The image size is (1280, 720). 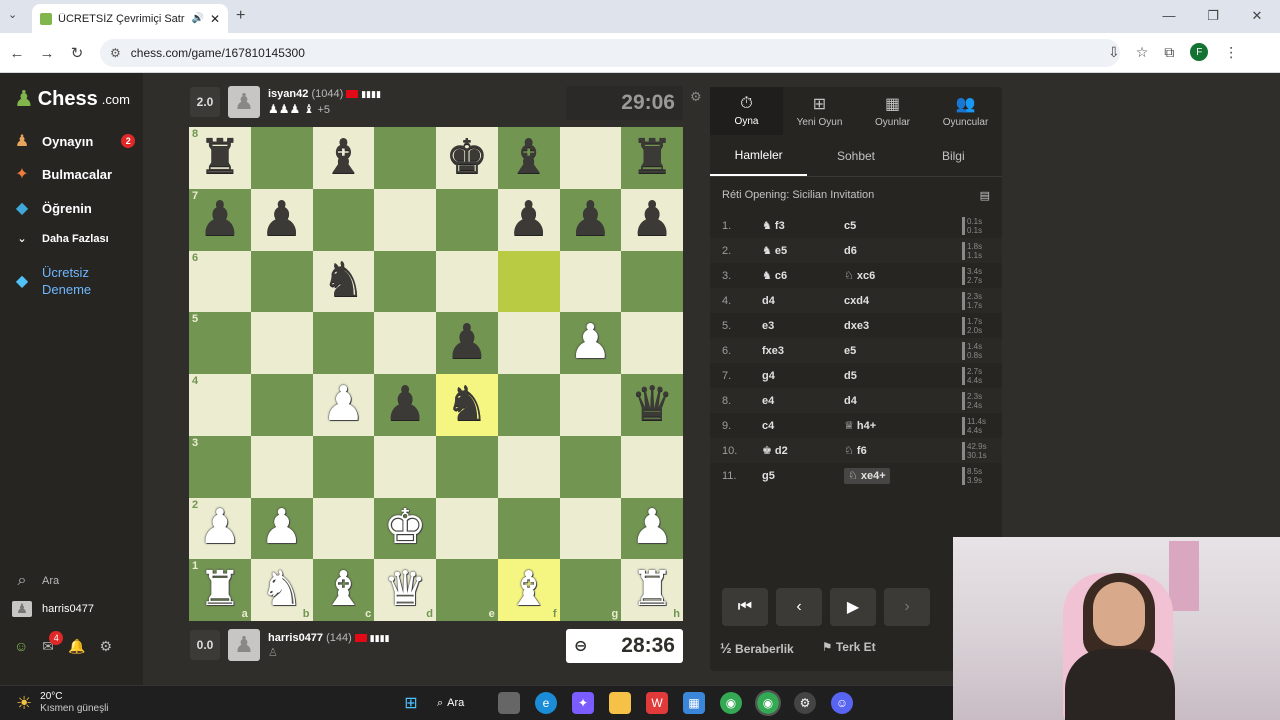 I want to click on chess-logo: ♟ Chess .com, so click(x=72, y=99).